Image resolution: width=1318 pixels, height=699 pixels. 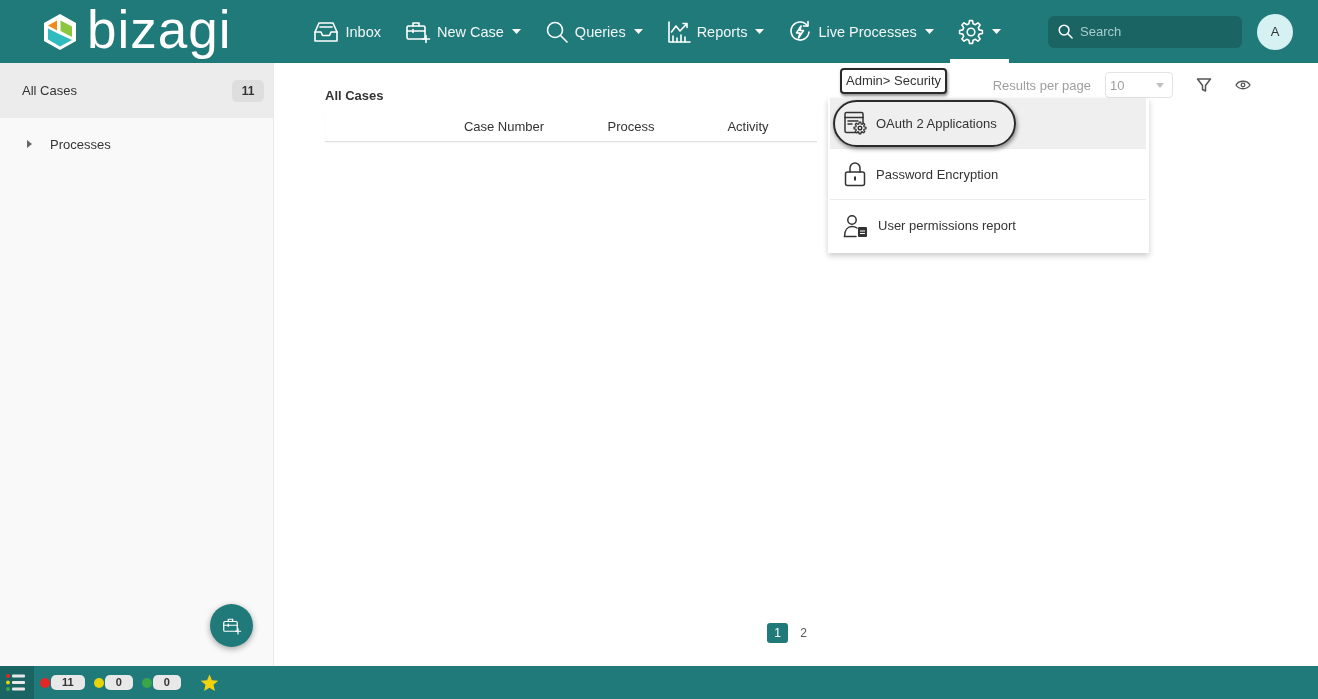 I want to click on settings-icon, so click(x=970, y=31).